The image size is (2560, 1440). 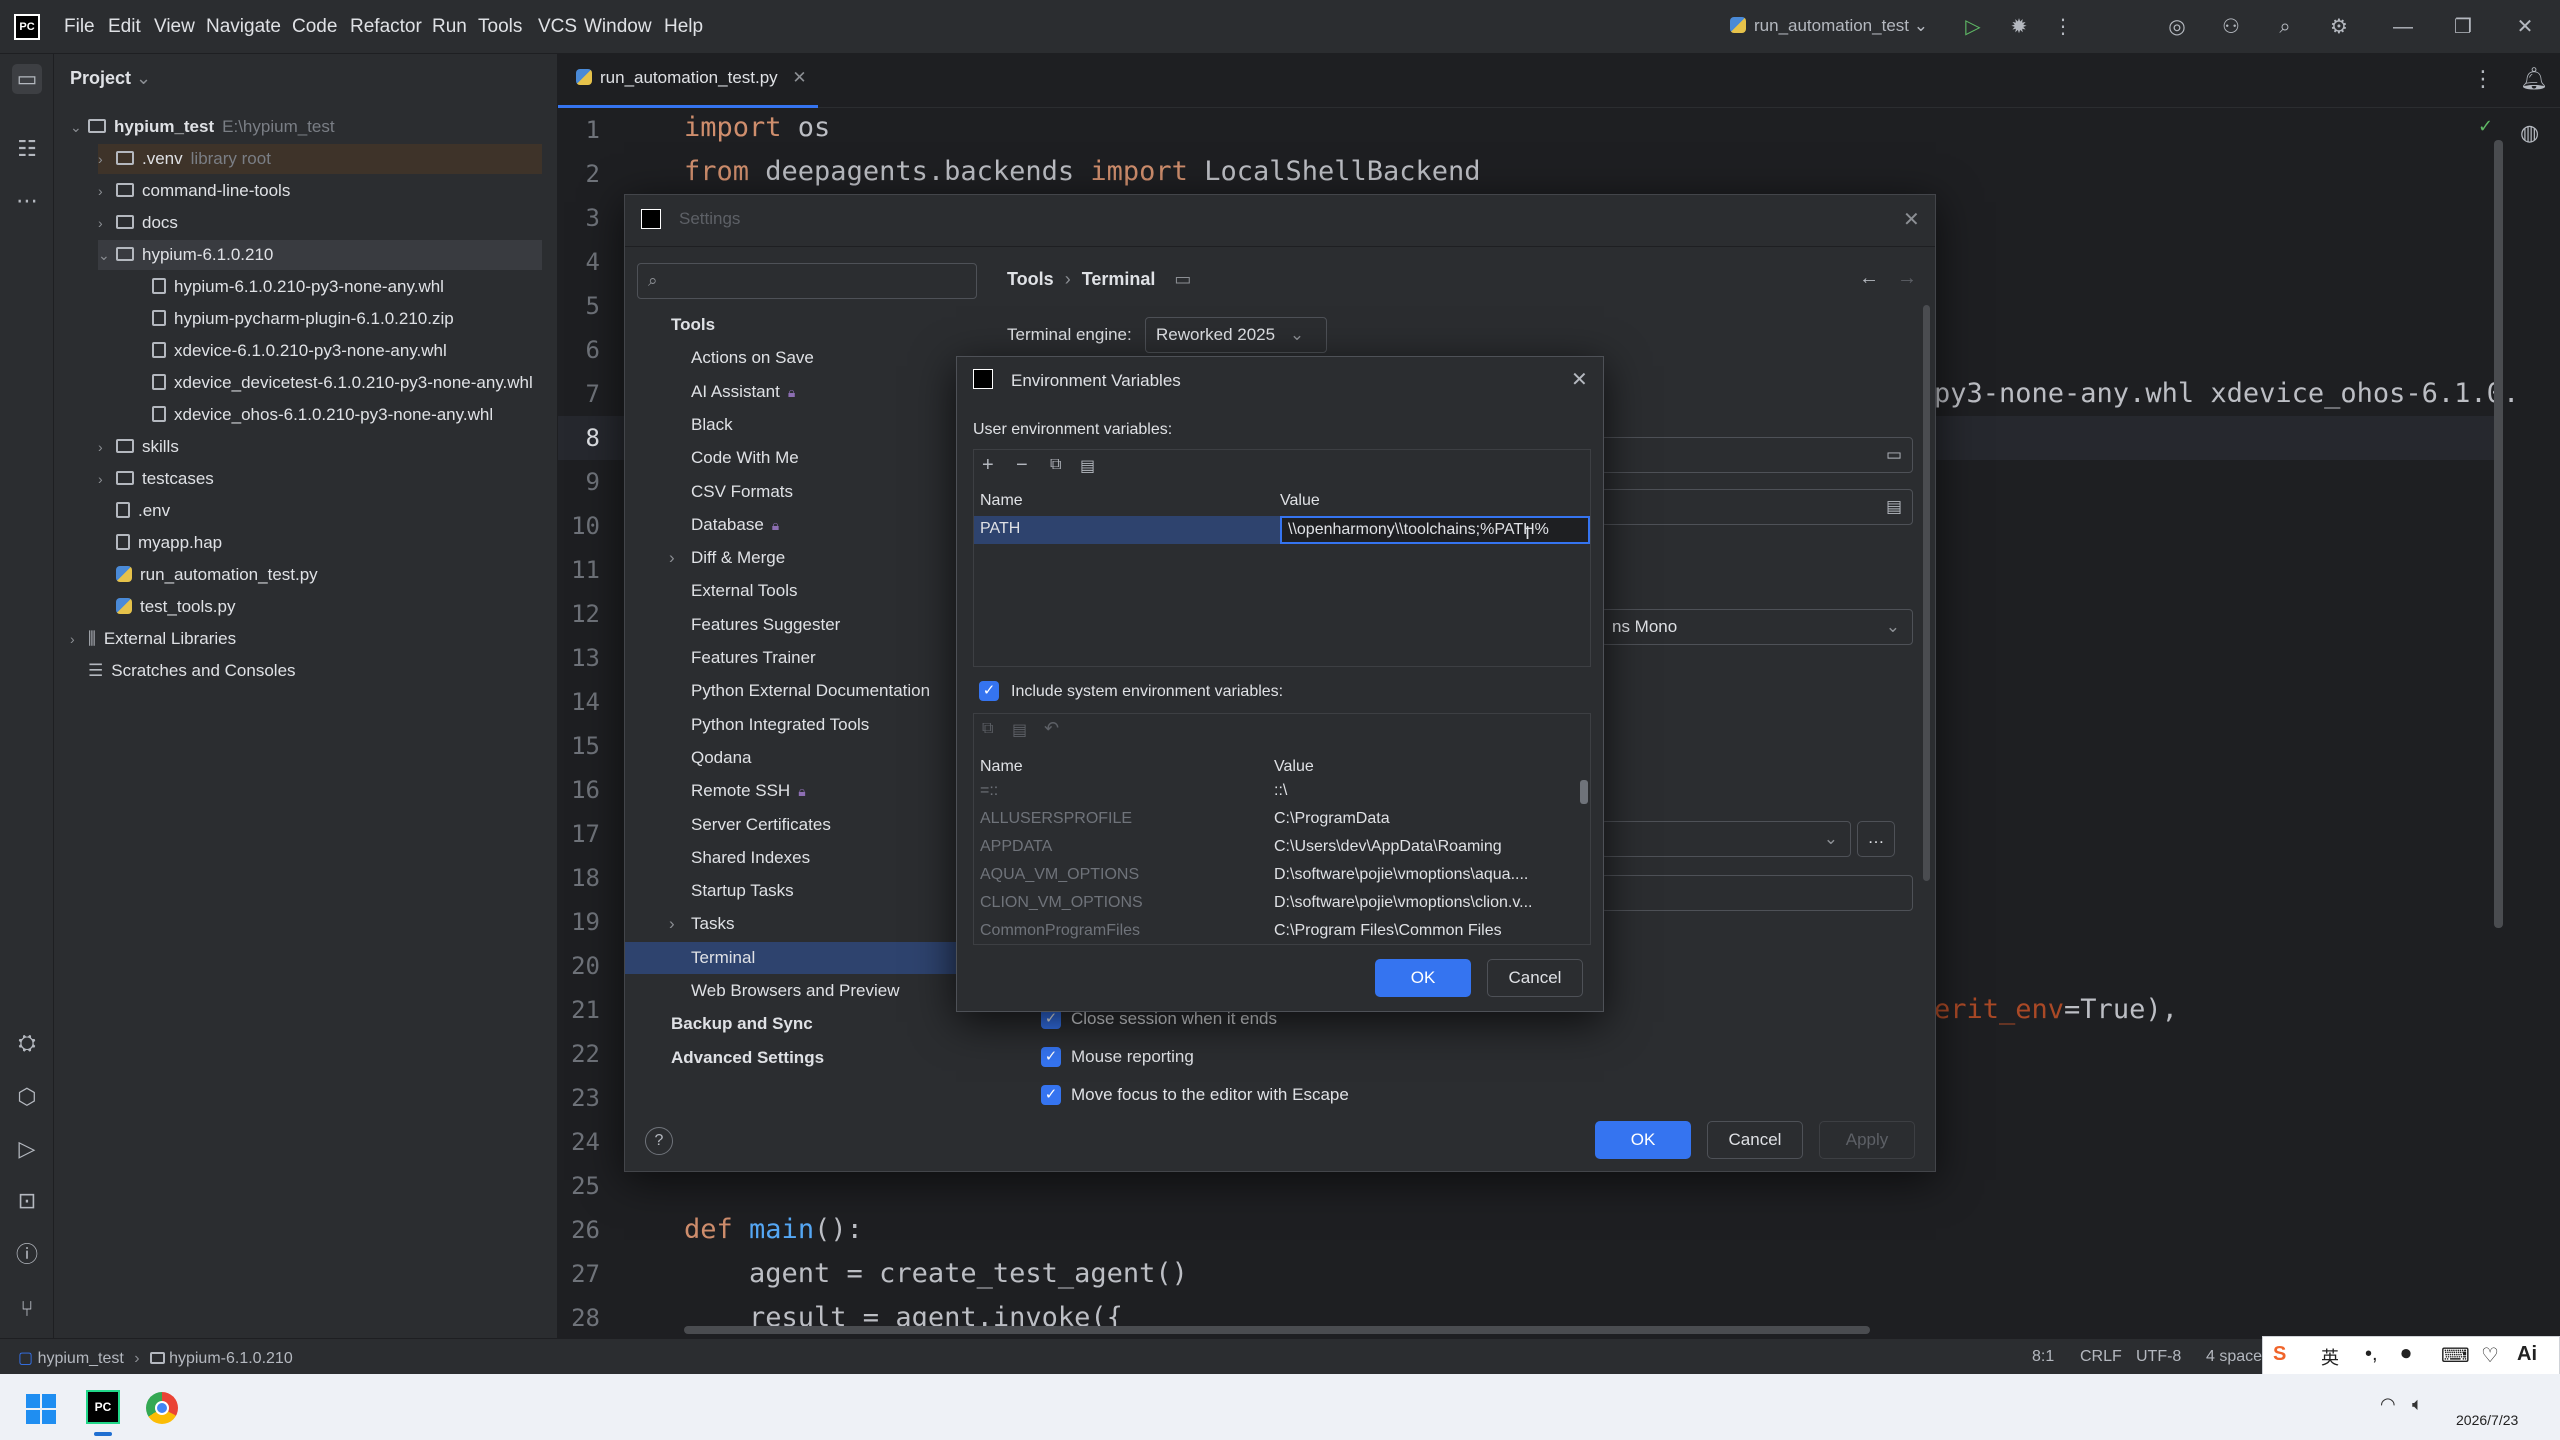 I want to click on settings-nav-item: Backup and Sync, so click(x=801, y=1024).